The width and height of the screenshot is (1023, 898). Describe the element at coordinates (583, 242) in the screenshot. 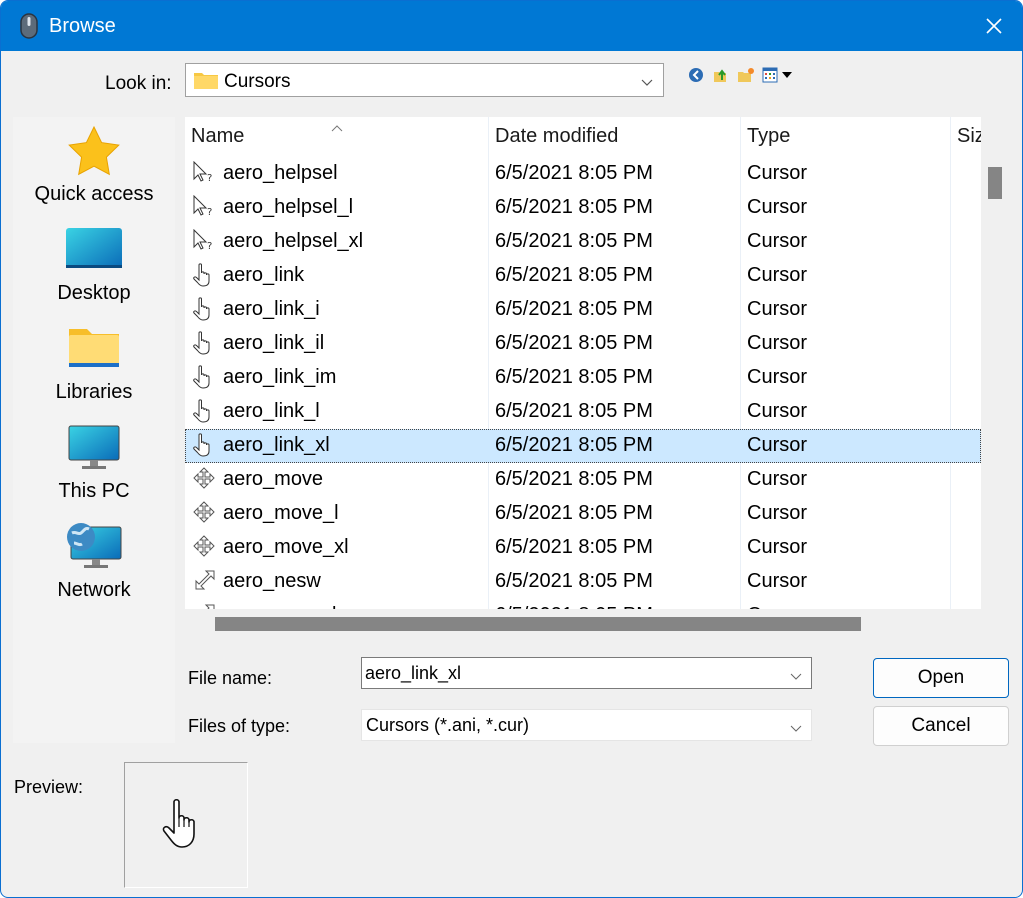

I see `file-row: ? aero_helpsel_xl 6/5/2021 8:05 PM Cursor` at that location.